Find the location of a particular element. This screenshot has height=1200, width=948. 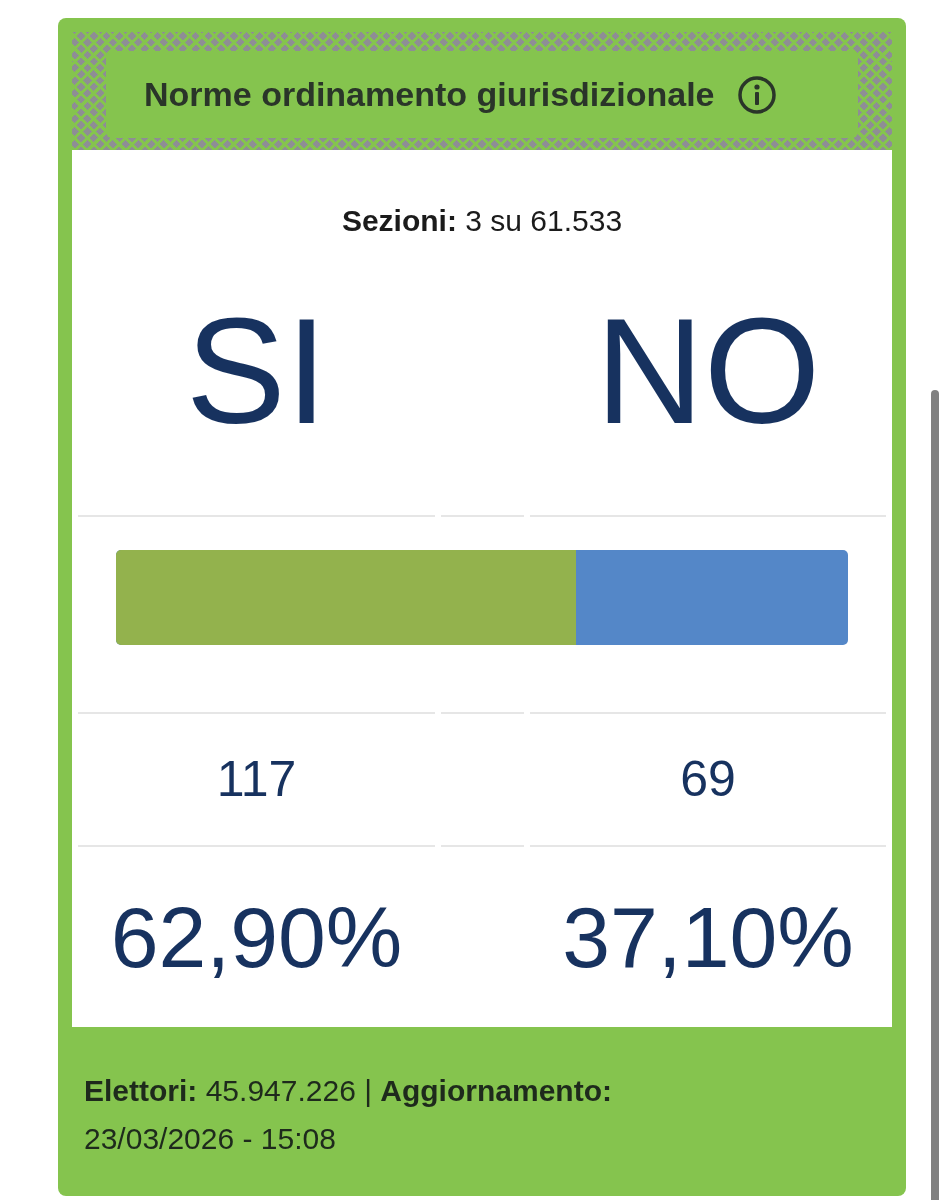

sections-count: Sezioni: 3 su 61.533 is located at coordinates (482, 221).